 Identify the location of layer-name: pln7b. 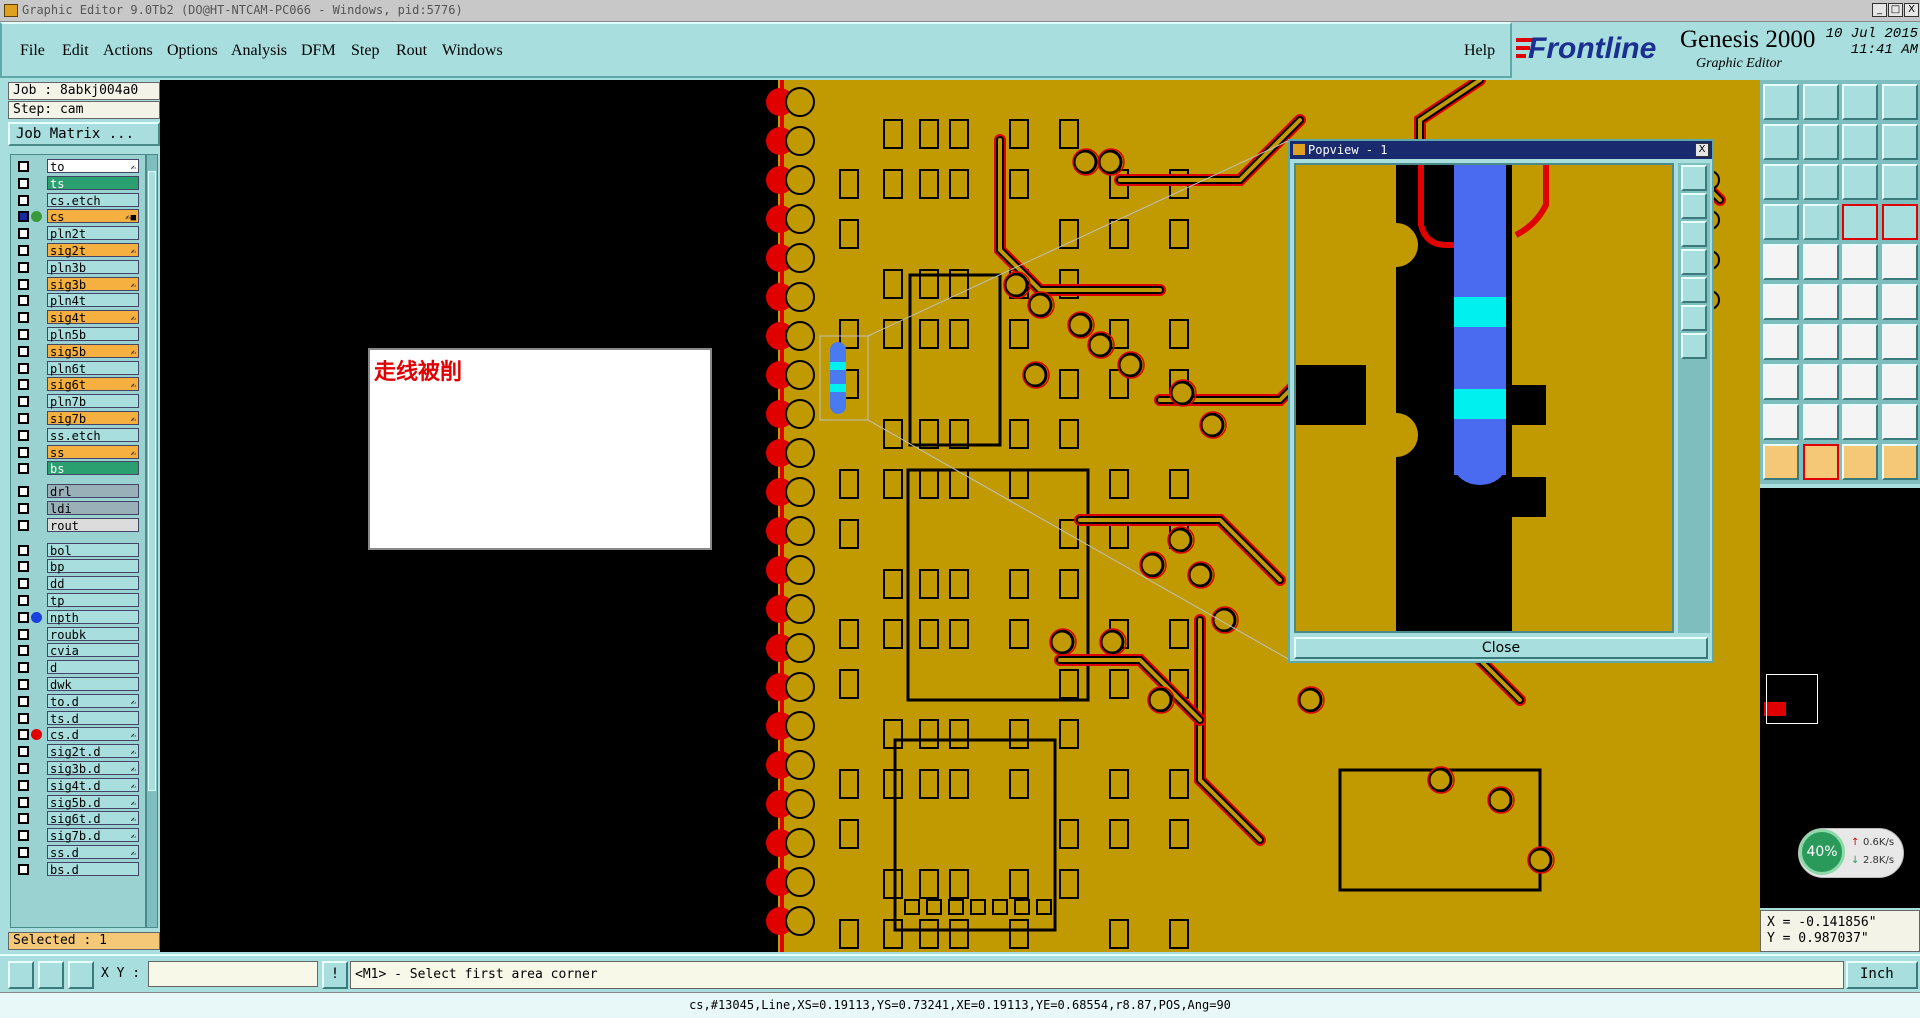
(93, 401).